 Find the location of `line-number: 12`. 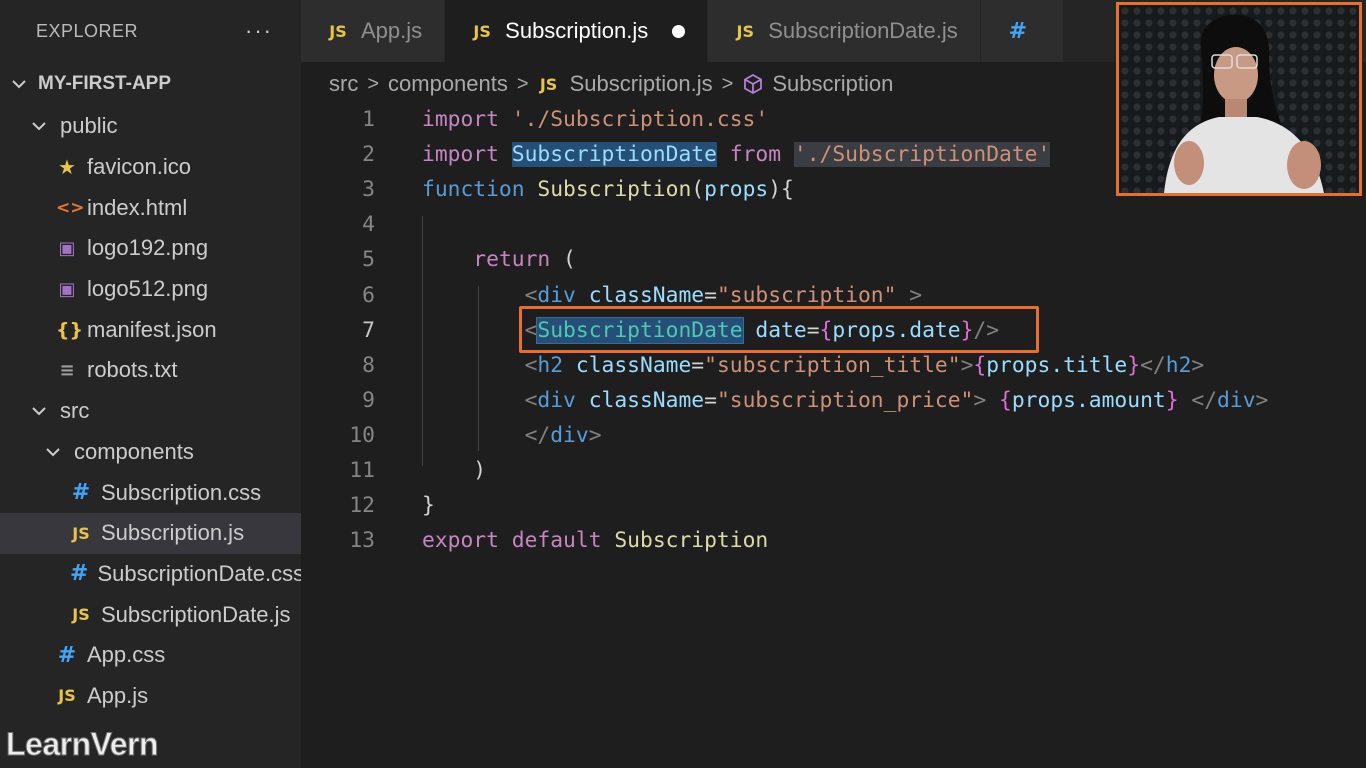

line-number: 12 is located at coordinates (362, 506).